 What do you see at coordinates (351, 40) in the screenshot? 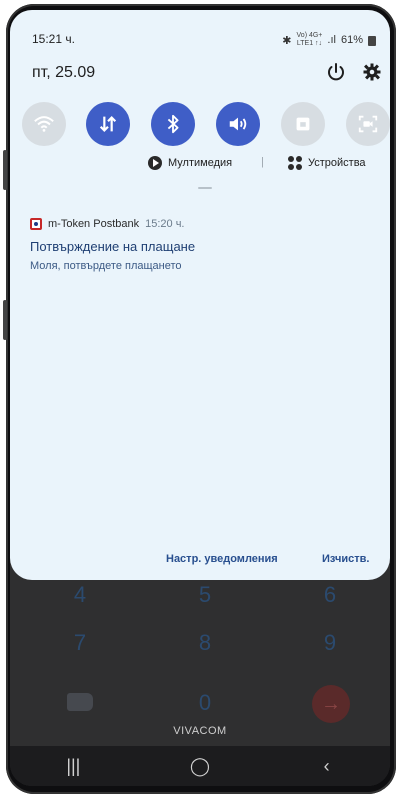
I see `battery-percent: 61%` at bounding box center [351, 40].